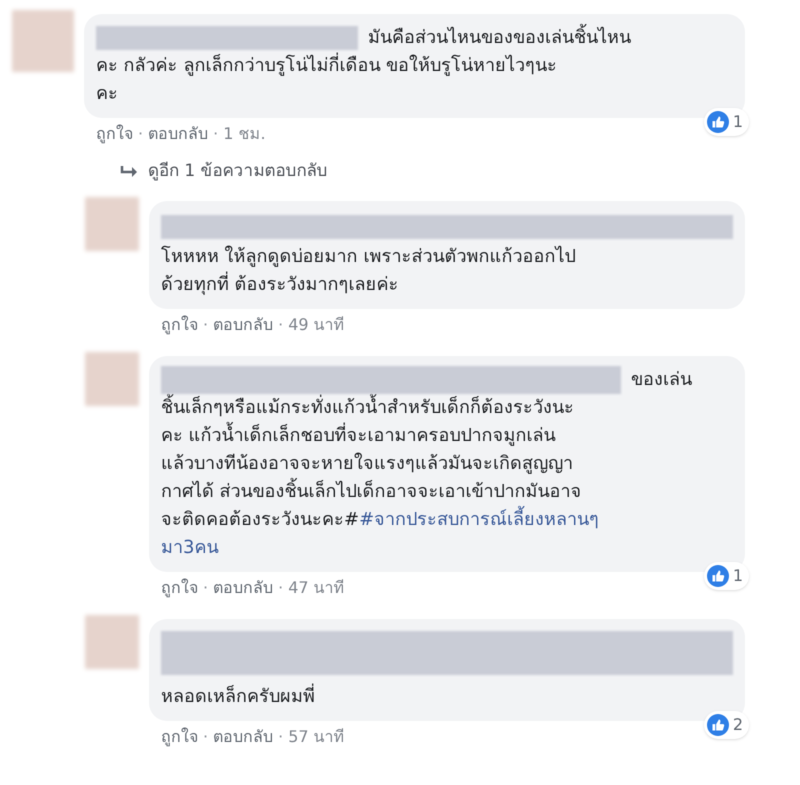 This screenshot has width=800, height=785. What do you see at coordinates (189, 547) in the screenshot?
I see `hashtag-link: มา3คน` at bounding box center [189, 547].